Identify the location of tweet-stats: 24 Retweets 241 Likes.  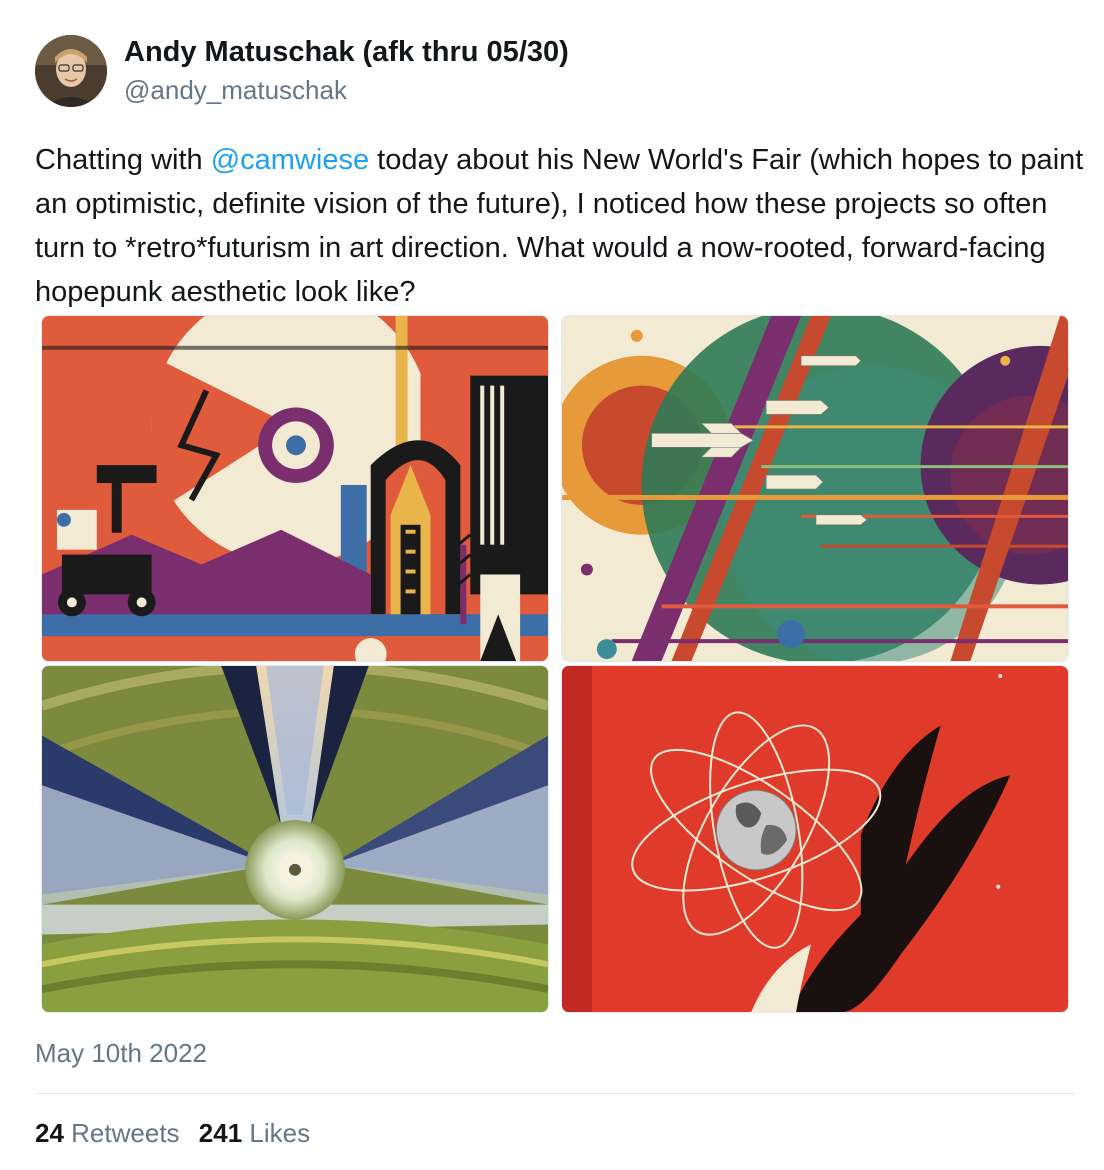
(178, 1133).